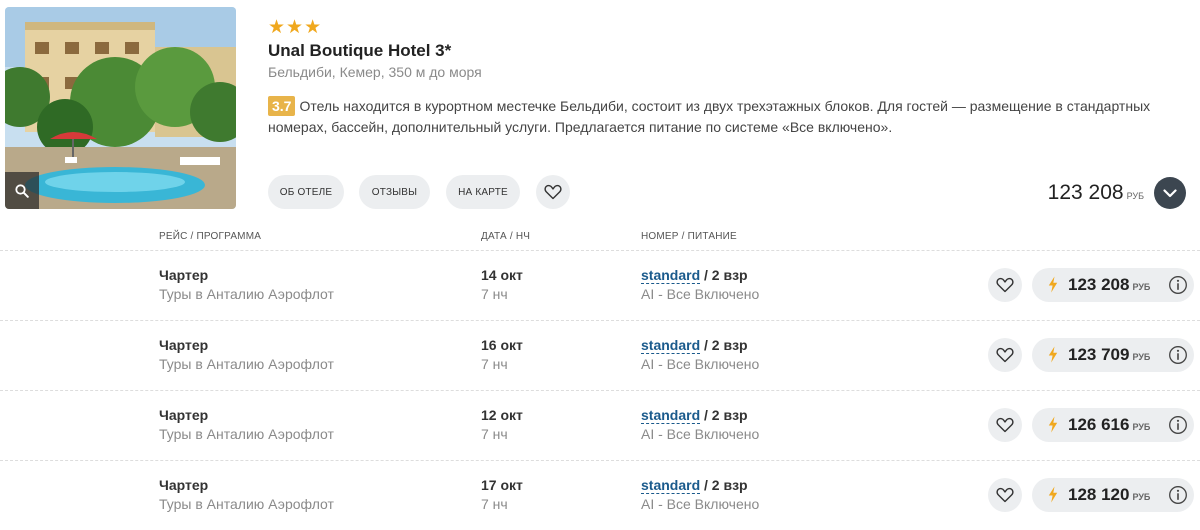 The height and width of the screenshot is (530, 1200). I want to click on favorite-hotel-button, so click(553, 192).